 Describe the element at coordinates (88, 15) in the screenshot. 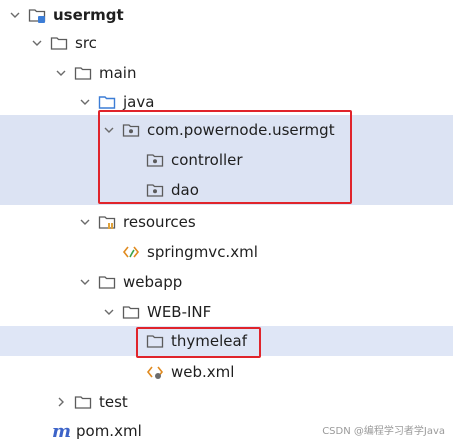

I see `tree-item-label: usermgt` at that location.